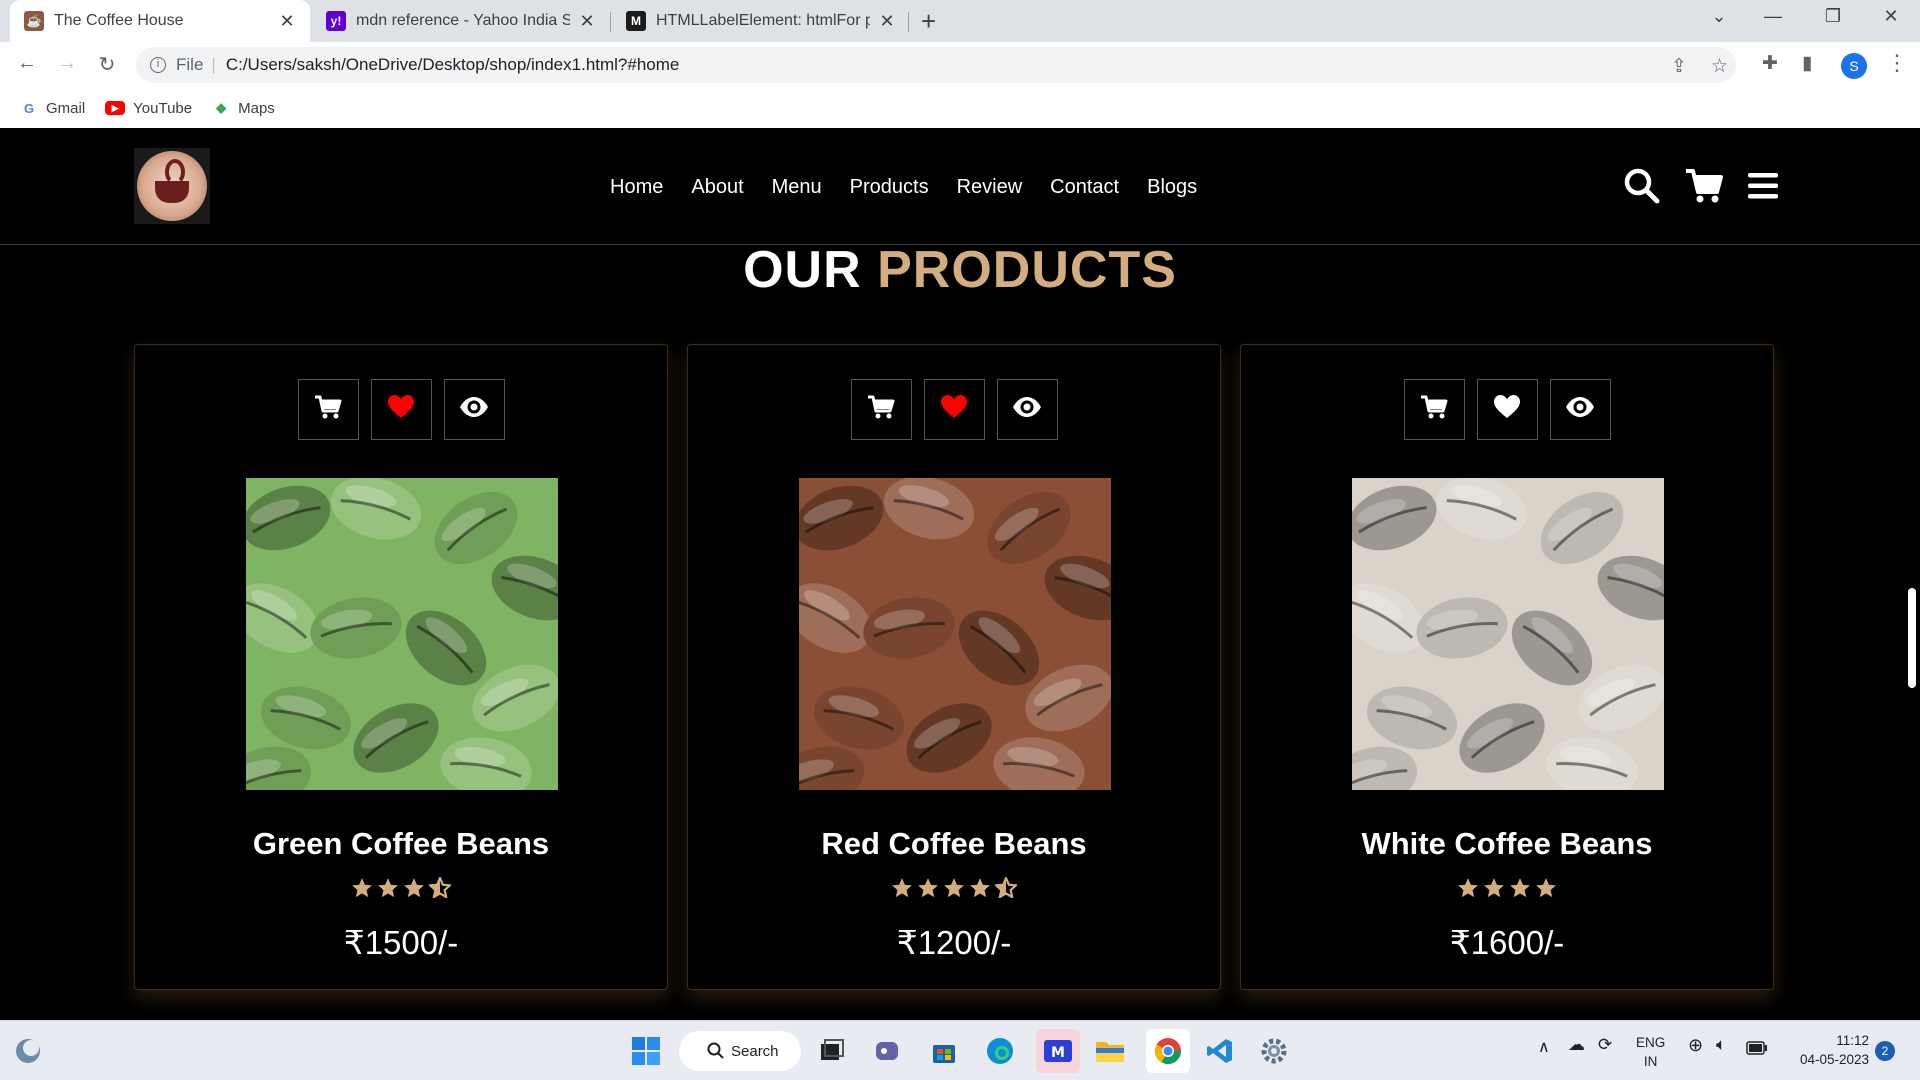  What do you see at coordinates (1912, 638) in the screenshot?
I see `page-scrollbar` at bounding box center [1912, 638].